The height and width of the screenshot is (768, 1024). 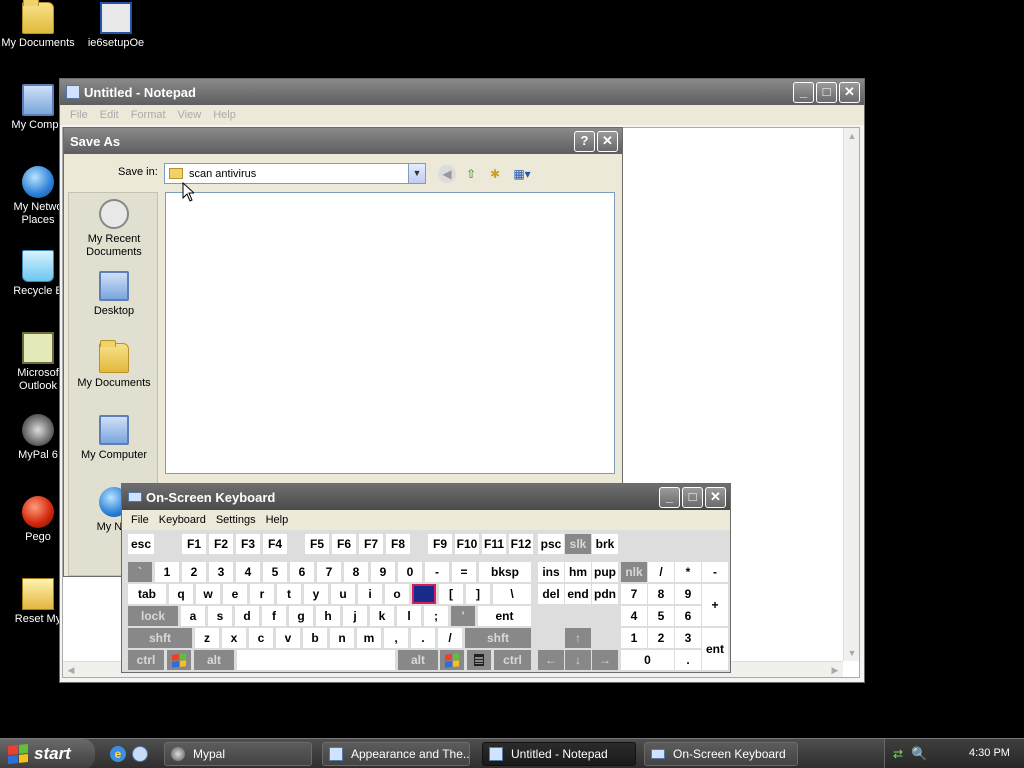 I want to click on key-apostrophe: ', so click(x=463, y=616).